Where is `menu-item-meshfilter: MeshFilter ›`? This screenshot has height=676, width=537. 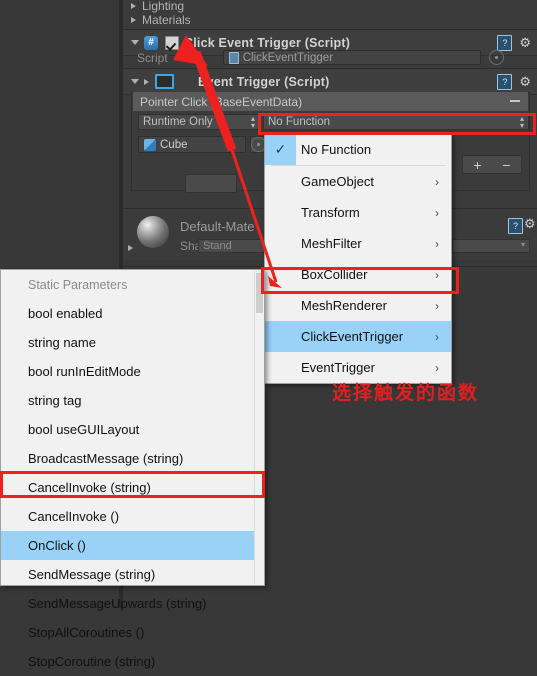
menu-item-meshfilter: MeshFilter › is located at coordinates (358, 243).